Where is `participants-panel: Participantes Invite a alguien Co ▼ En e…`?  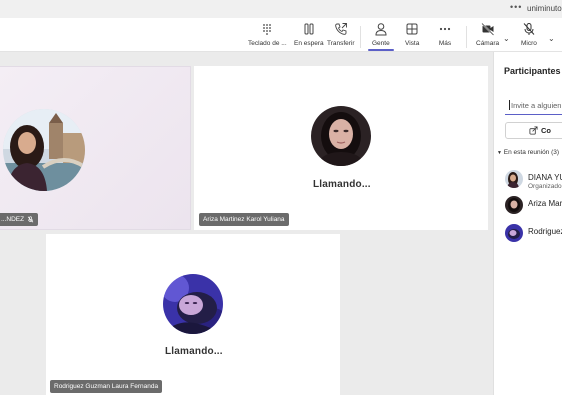
participants-panel: Participantes Invite a alguien Co ▼ En e… is located at coordinates (527, 223).